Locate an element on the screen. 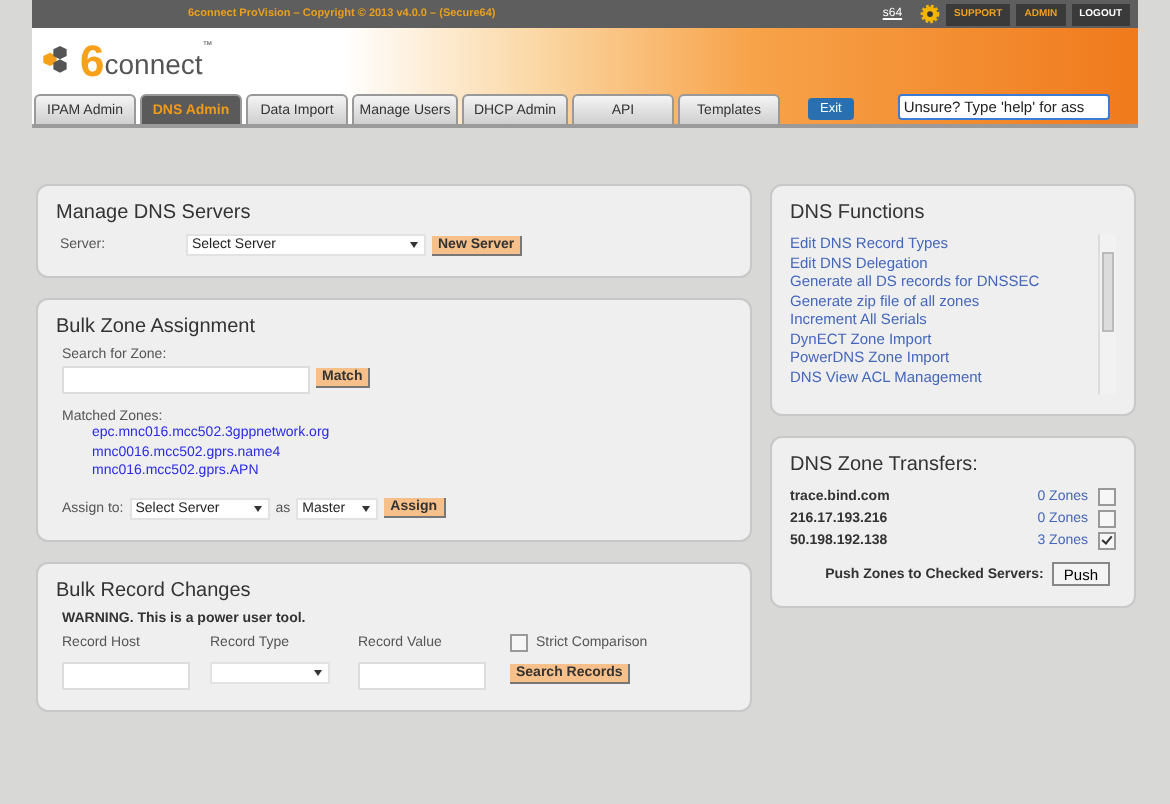  zone-search-field is located at coordinates (186, 380).